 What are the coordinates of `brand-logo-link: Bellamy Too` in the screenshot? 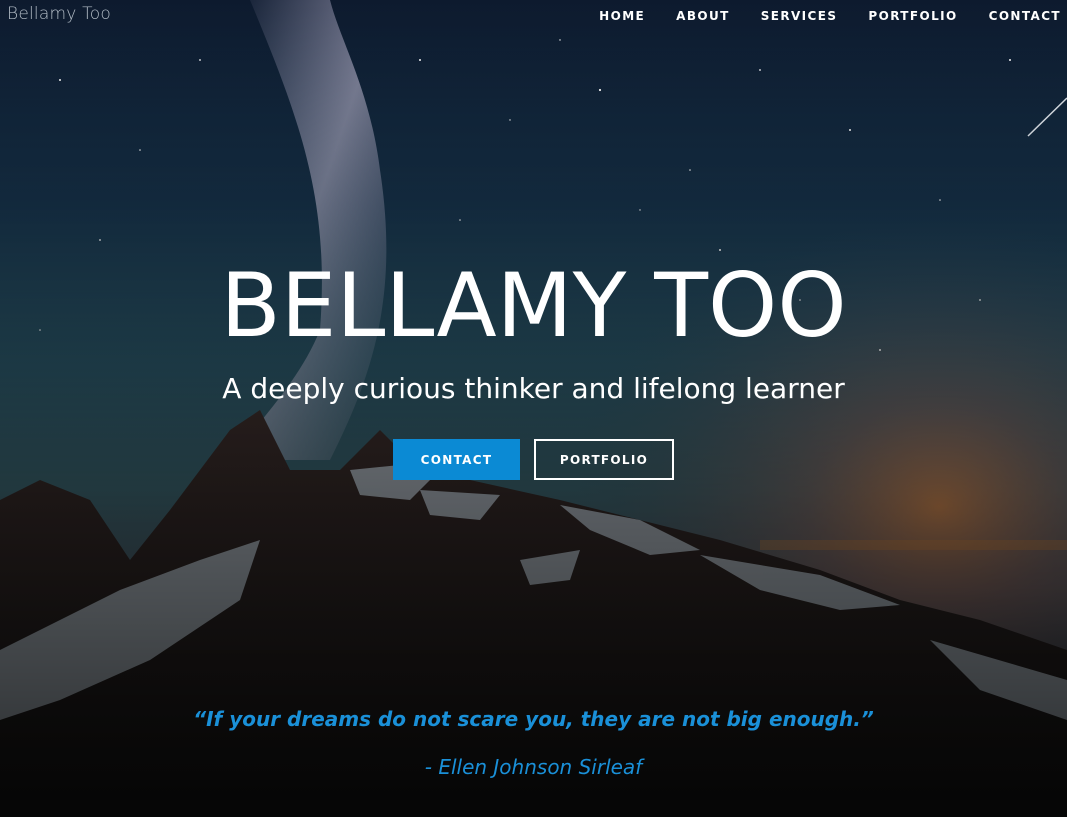 It's located at (59, 14).